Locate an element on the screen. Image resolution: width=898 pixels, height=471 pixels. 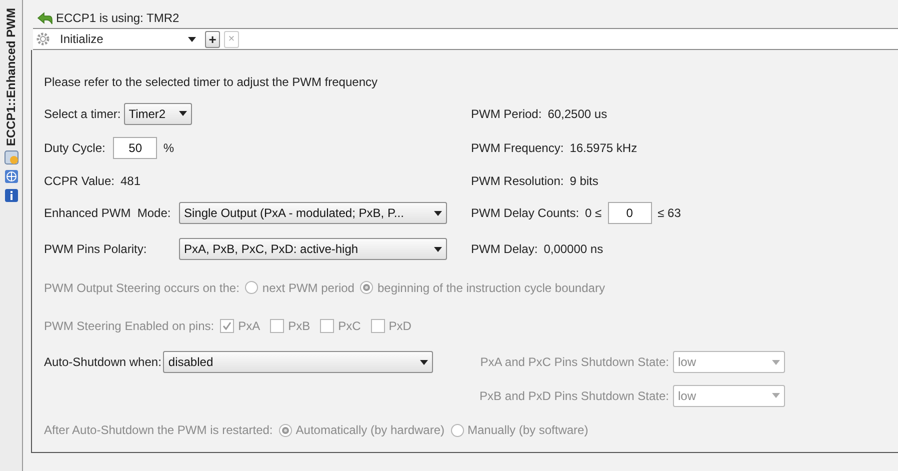
readout-value: 16.5975 kHz is located at coordinates (604, 148).